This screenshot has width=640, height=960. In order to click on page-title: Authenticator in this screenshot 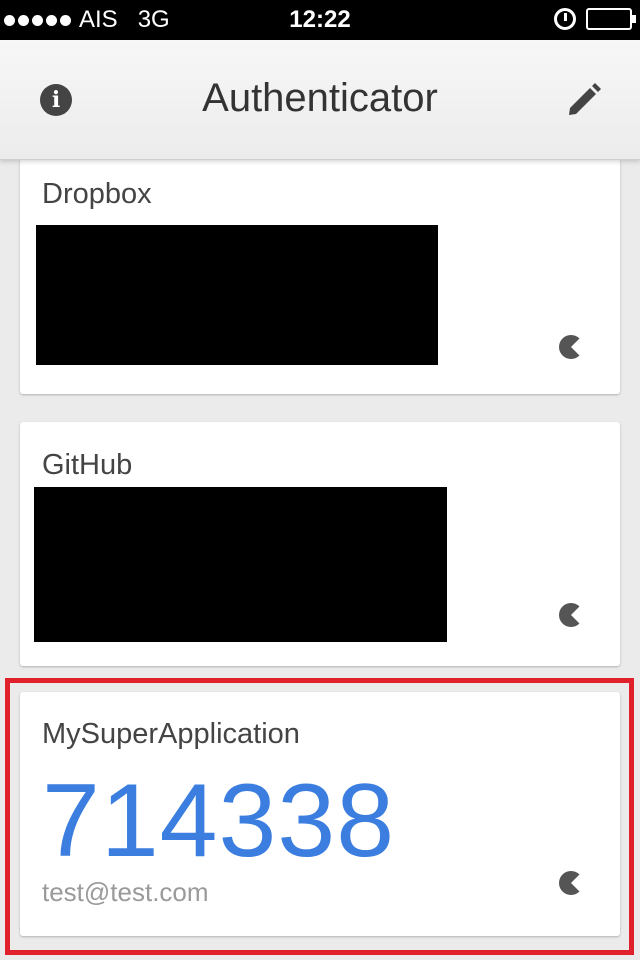, I will do `click(320, 98)`.